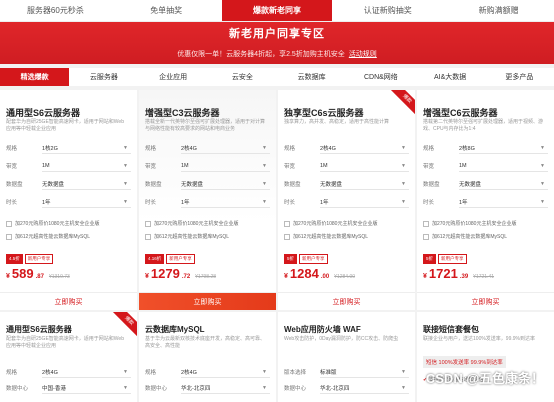 The height and width of the screenshot is (402, 554). What do you see at coordinates (290, 203) in the screenshot?
I see `duration-label: 时长` at bounding box center [290, 203].